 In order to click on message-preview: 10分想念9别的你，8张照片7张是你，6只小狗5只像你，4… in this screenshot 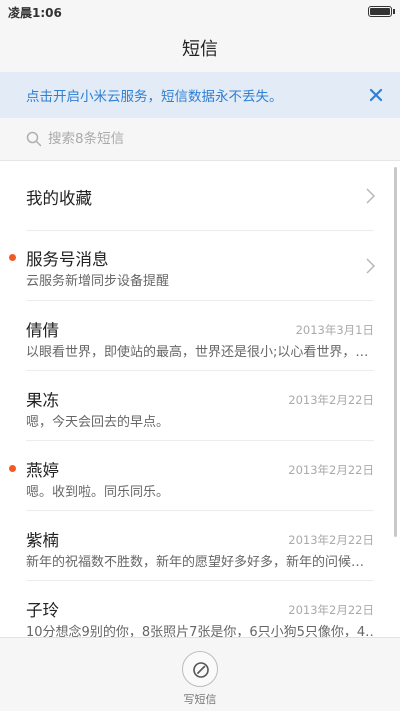, I will do `click(200, 631)`.